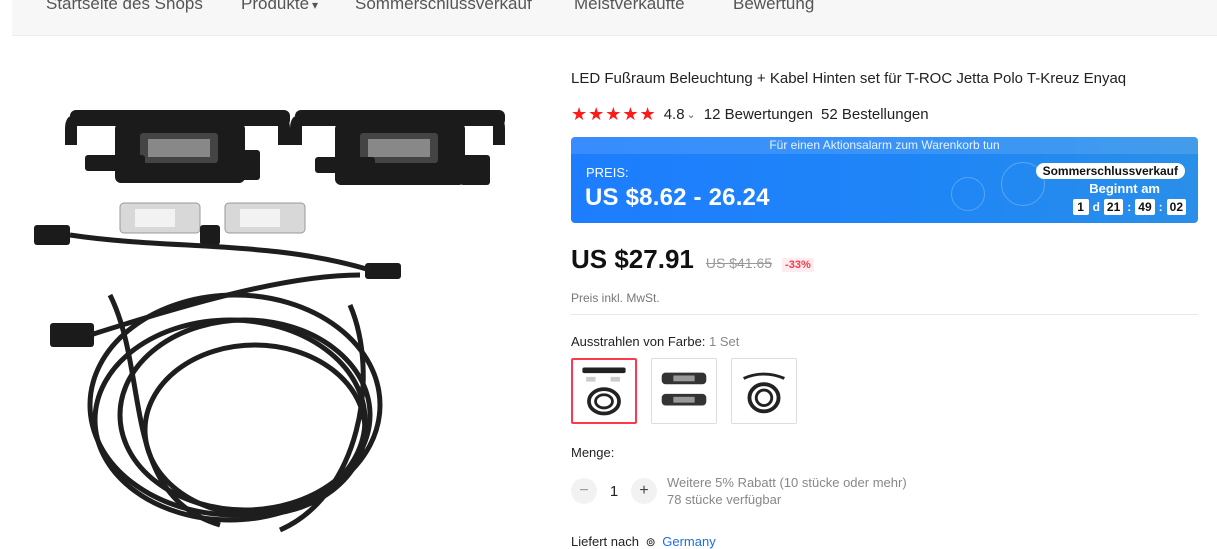 This screenshot has width=1217, height=549. Describe the element at coordinates (968, 194) in the screenshot. I see `decor-bubble` at that location.